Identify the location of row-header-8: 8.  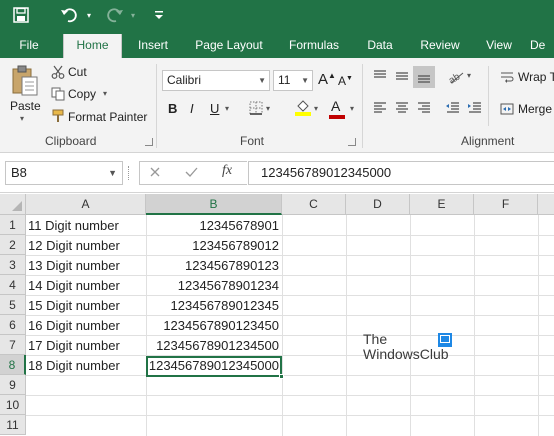
(13, 365).